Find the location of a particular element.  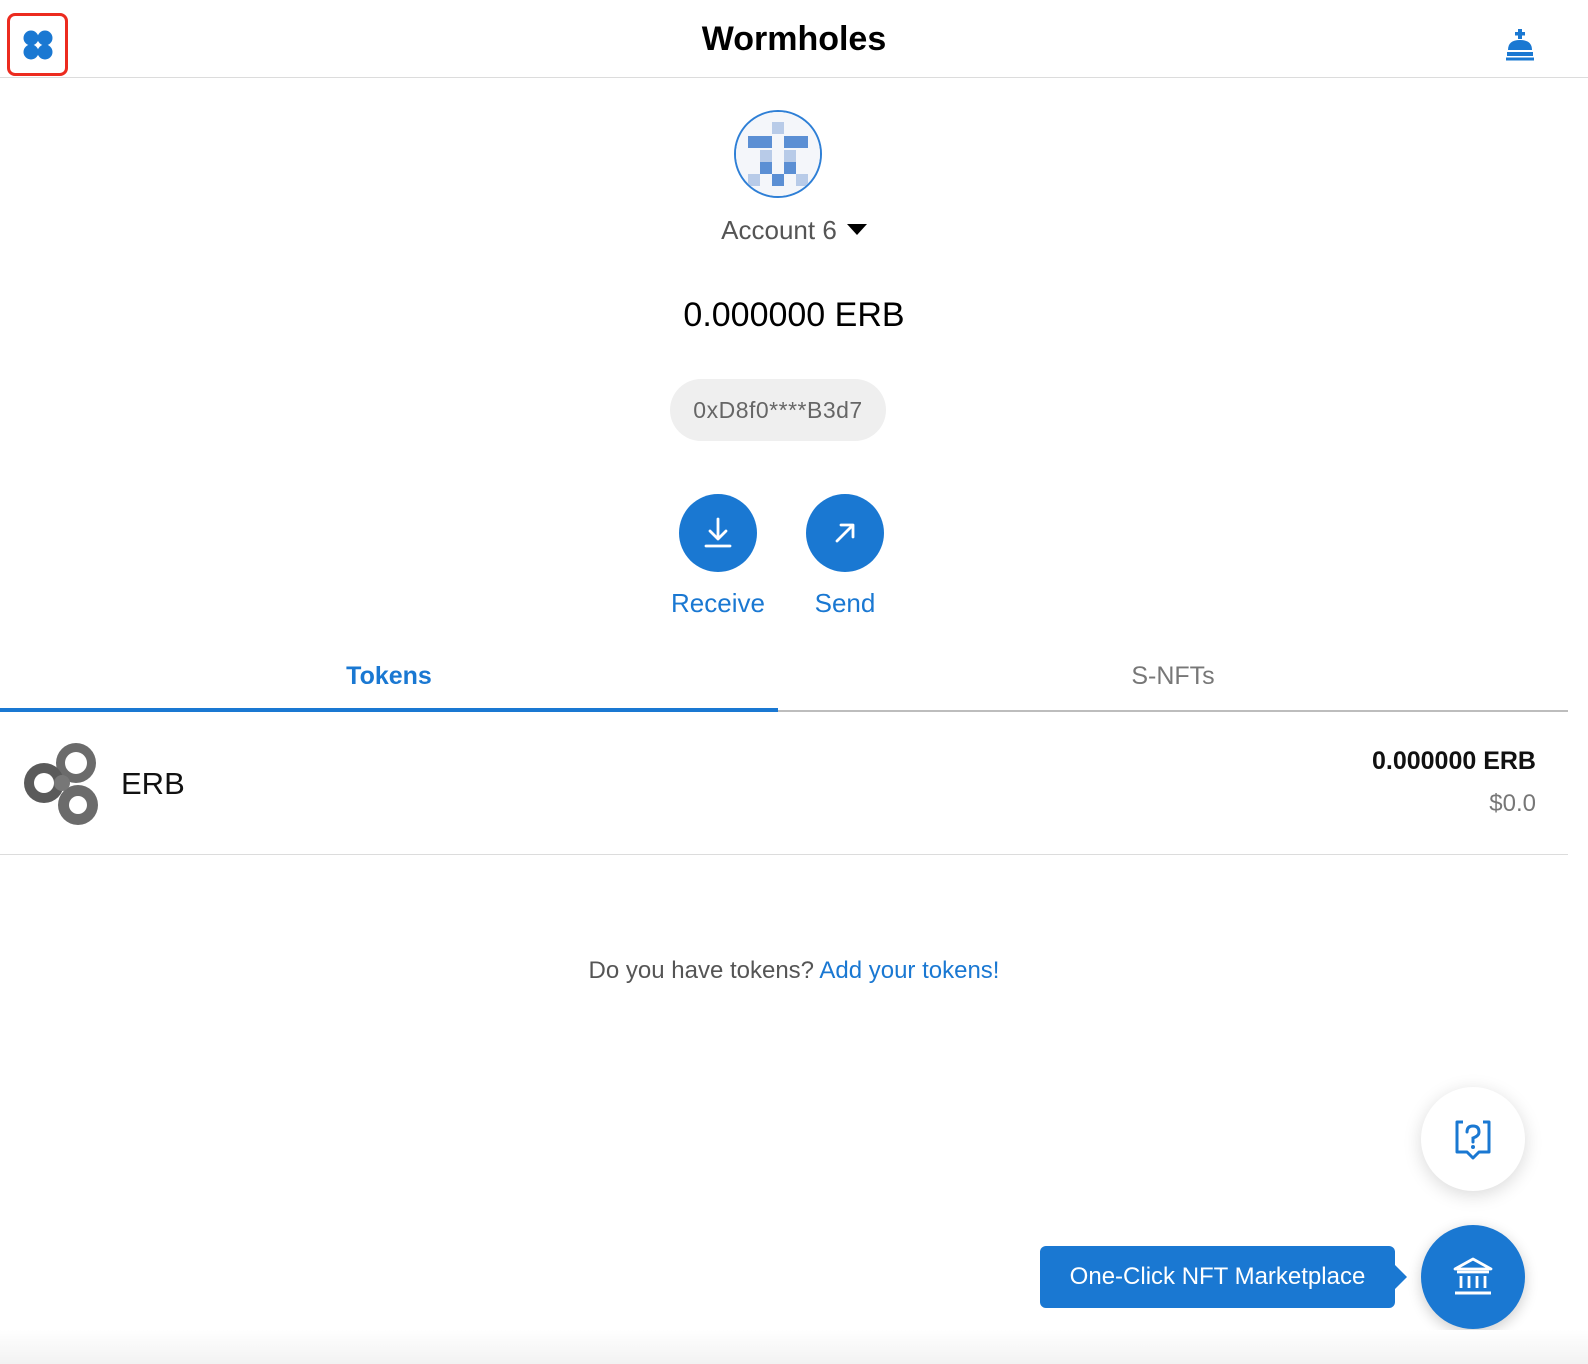

tab-tokens-label: Tokens is located at coordinates (389, 675).